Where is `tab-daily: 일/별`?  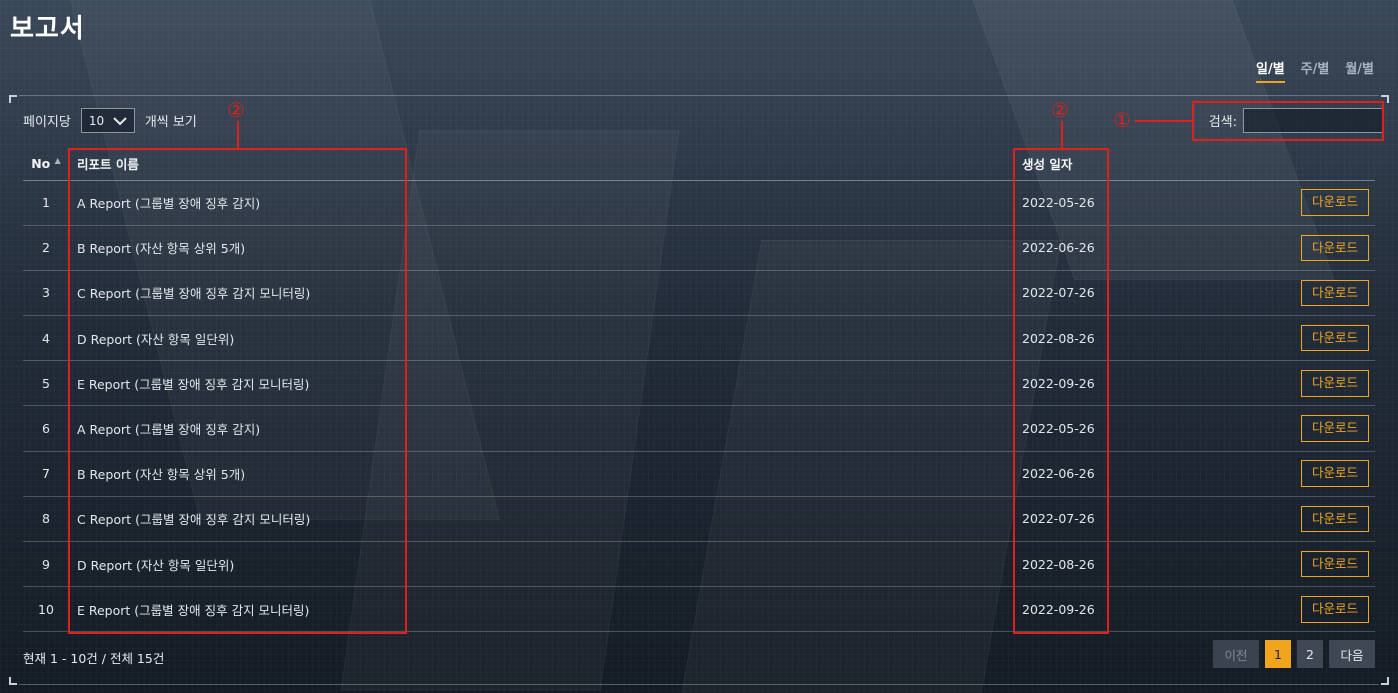 tab-daily: 일/별 is located at coordinates (1270, 70).